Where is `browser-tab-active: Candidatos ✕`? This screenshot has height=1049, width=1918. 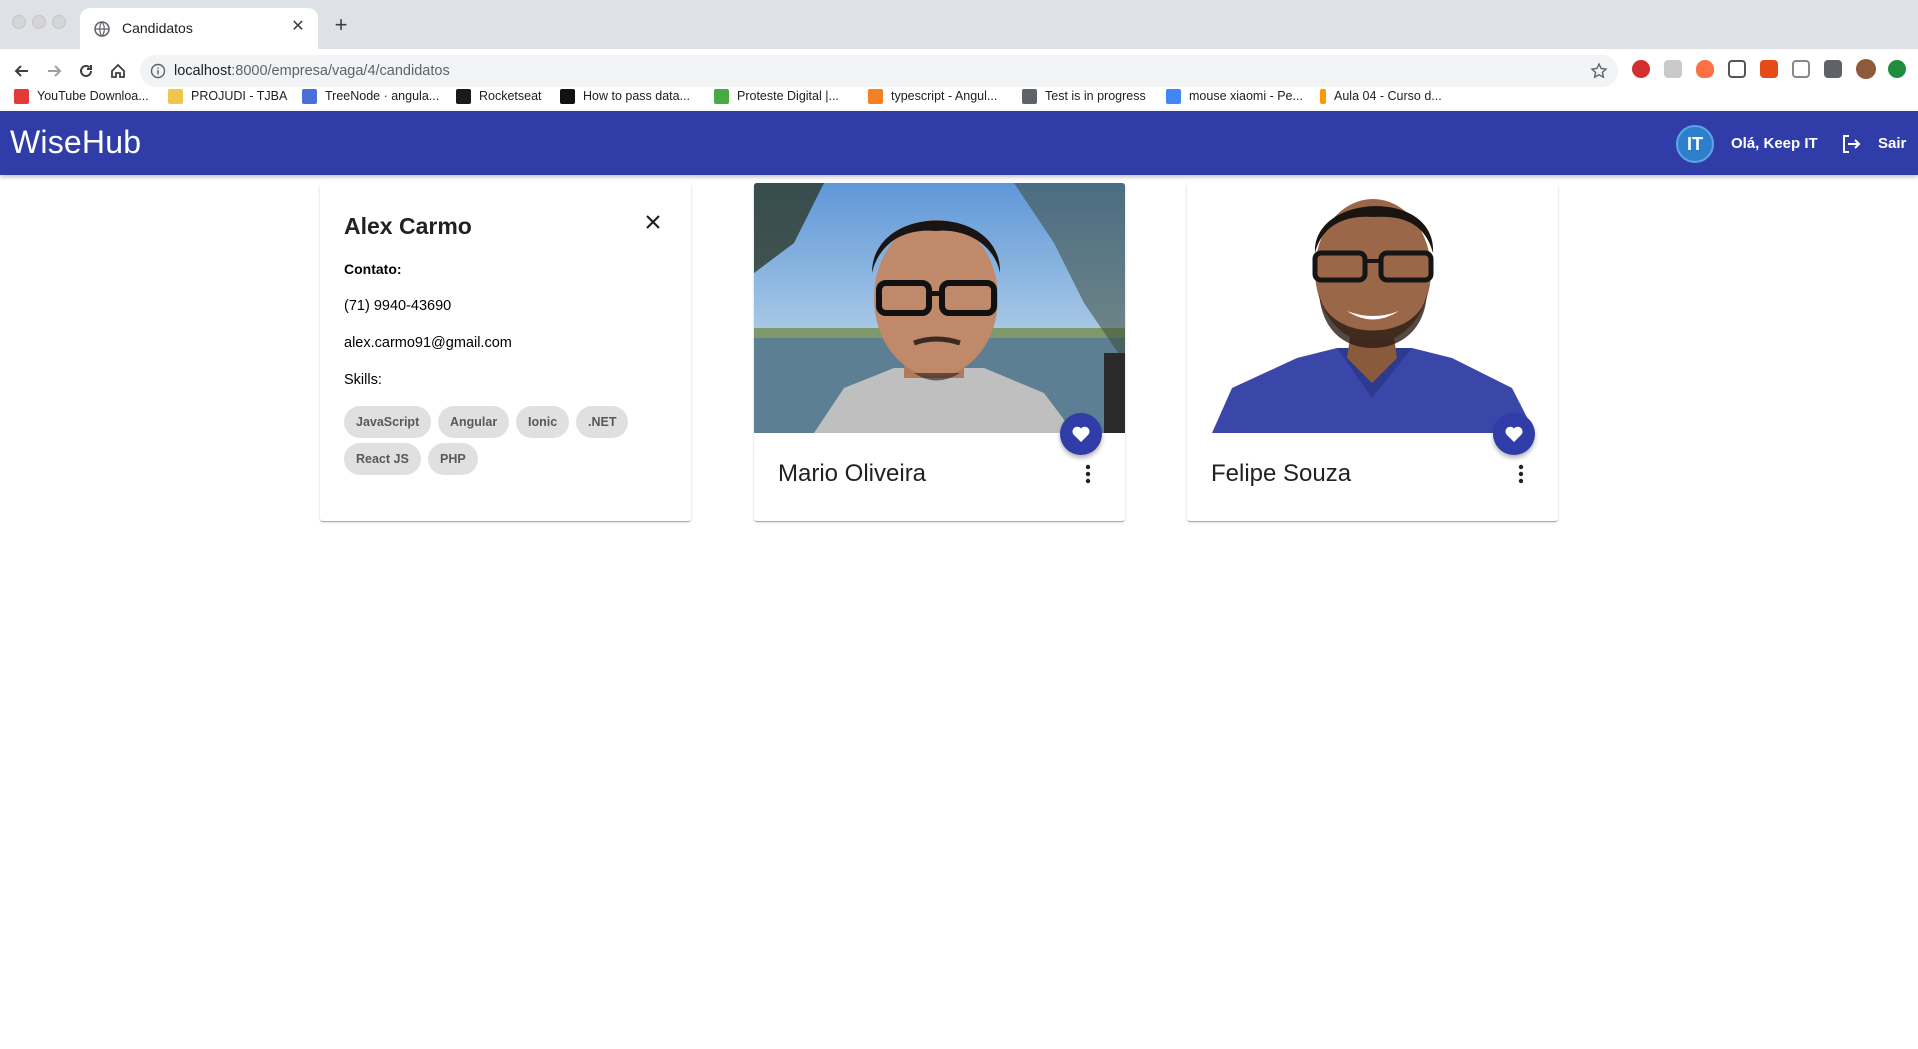
browser-tab-active: Candidatos ✕ is located at coordinates (199, 28).